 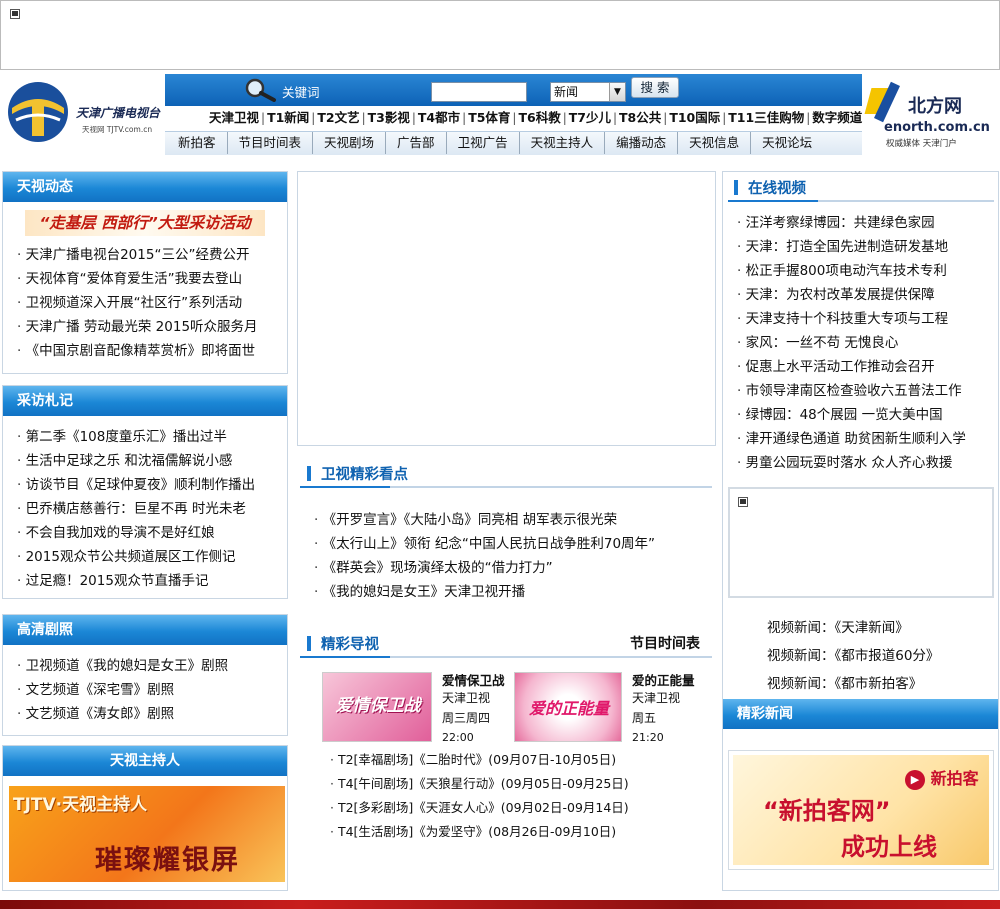 I want to click on magnifier-icon, so click(x=260, y=90).